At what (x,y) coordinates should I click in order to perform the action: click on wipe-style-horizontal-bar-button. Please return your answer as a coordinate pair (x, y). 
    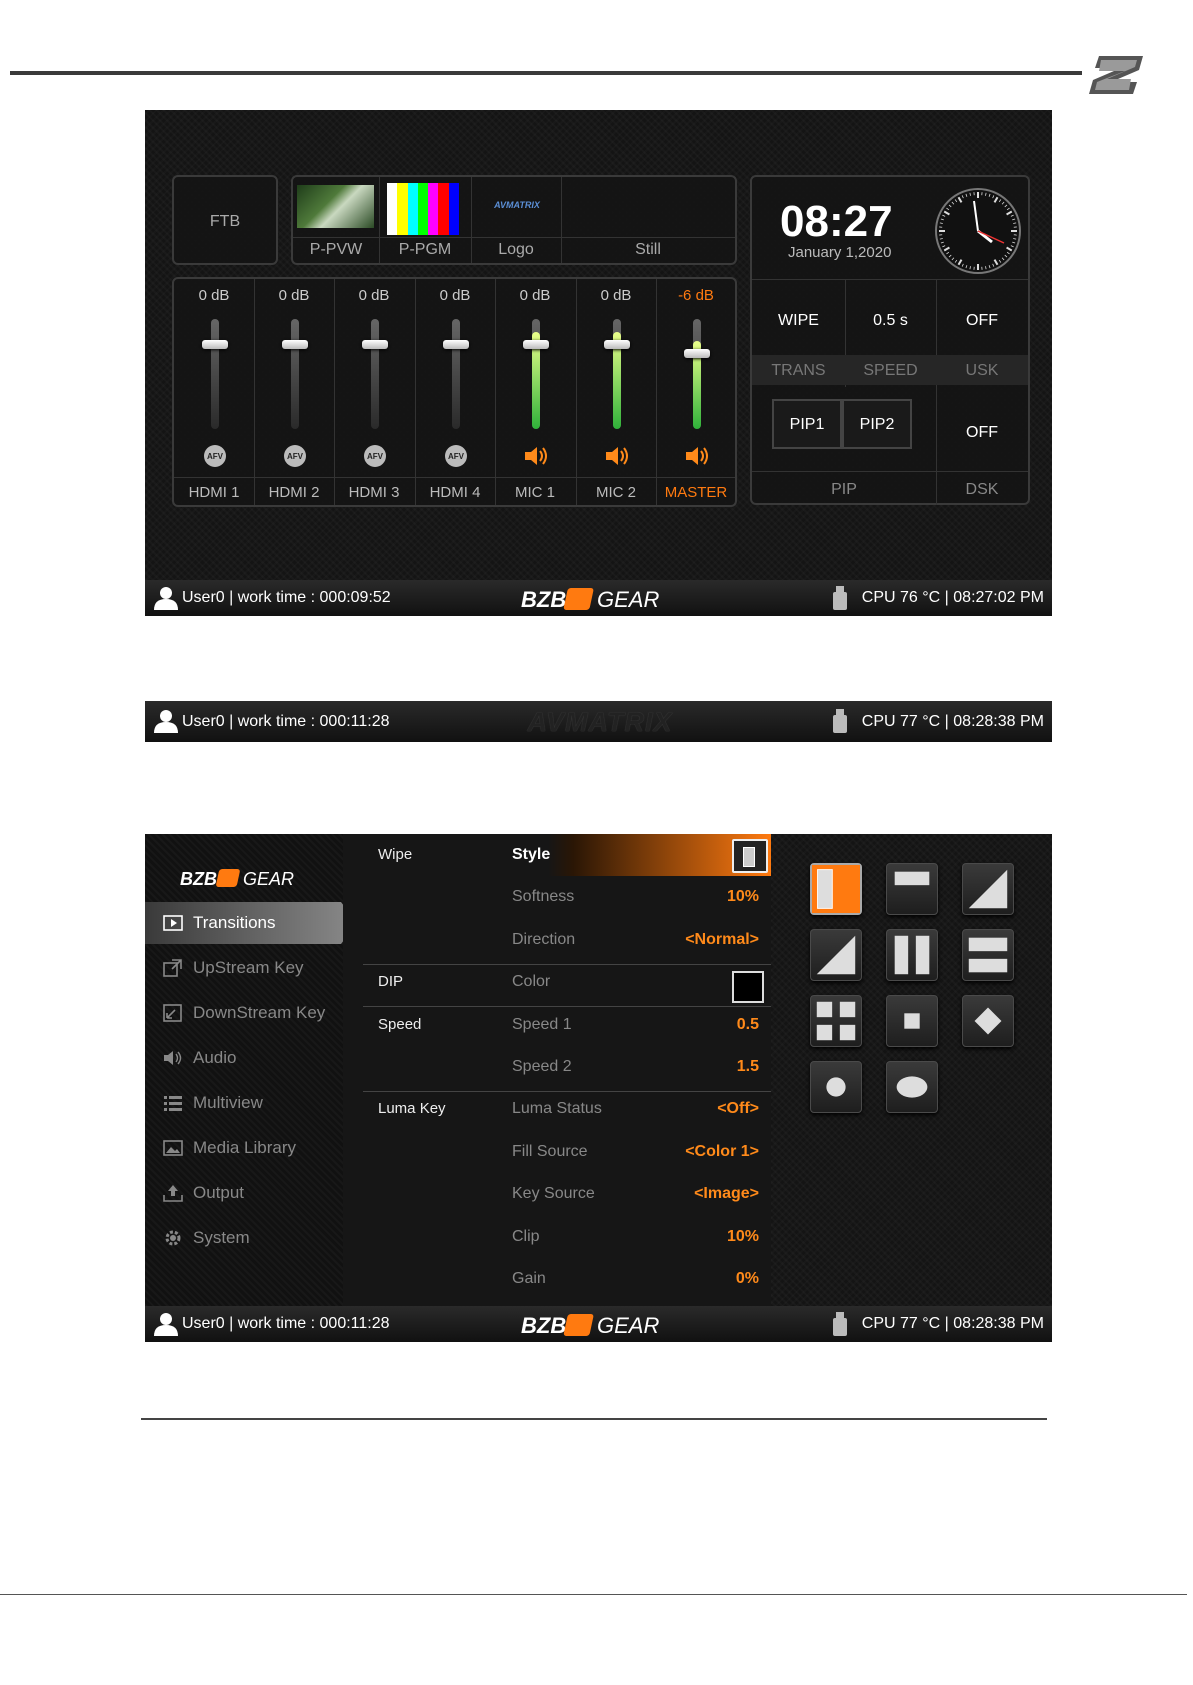
    Looking at the image, I should click on (912, 889).